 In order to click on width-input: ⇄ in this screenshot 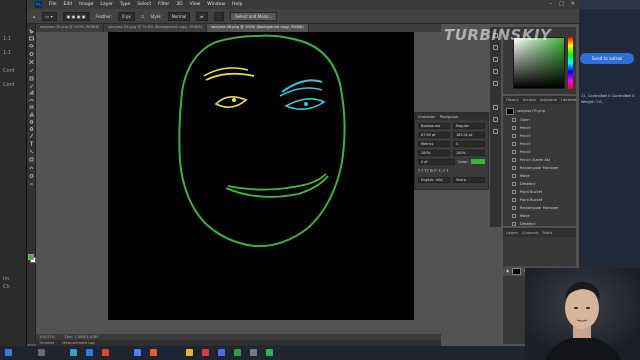, I will do `click(202, 16)`.